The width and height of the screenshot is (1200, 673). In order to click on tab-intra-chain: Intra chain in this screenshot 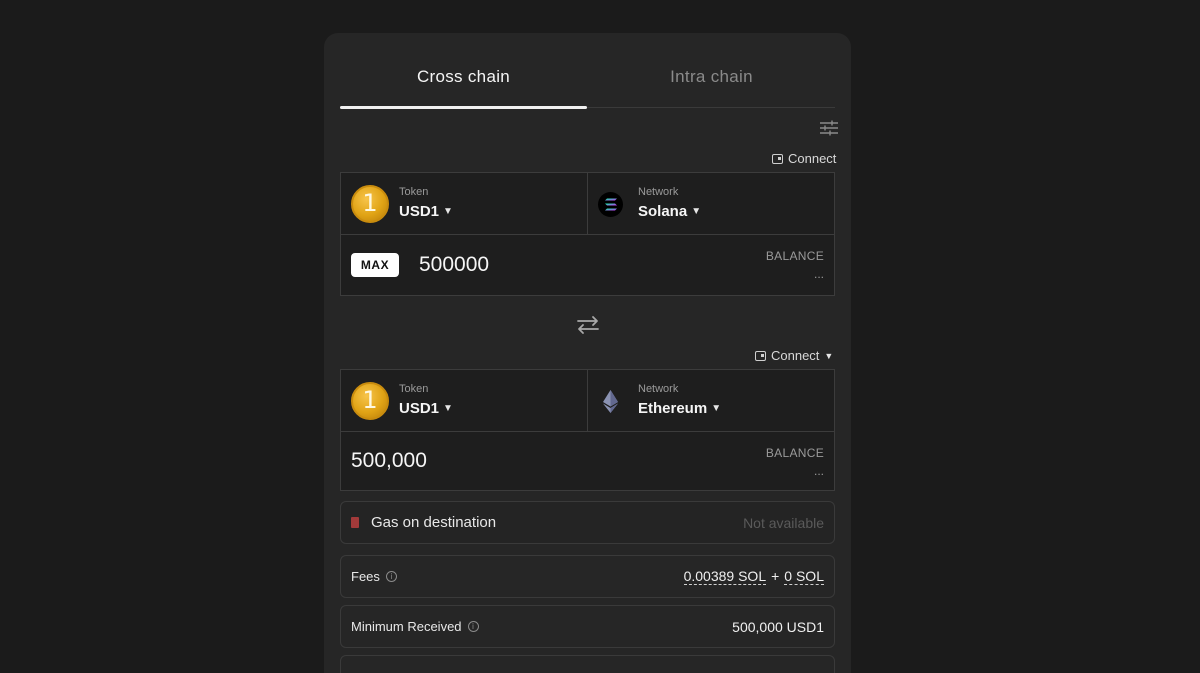, I will do `click(711, 70)`.